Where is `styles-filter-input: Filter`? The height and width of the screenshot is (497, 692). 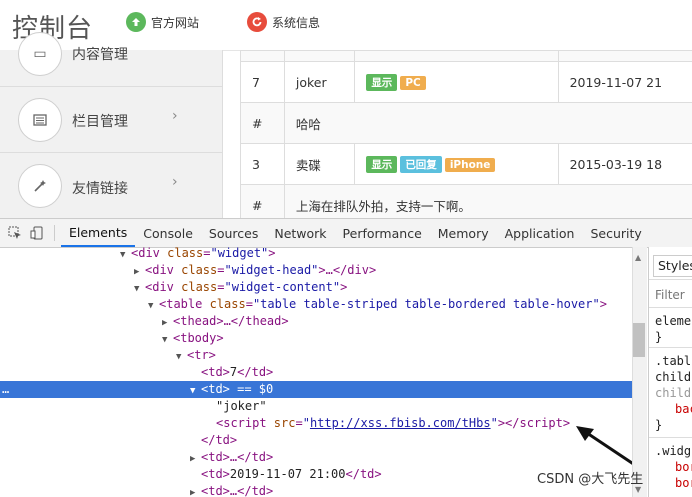
styles-filter-input: Filter is located at coordinates (670, 295).